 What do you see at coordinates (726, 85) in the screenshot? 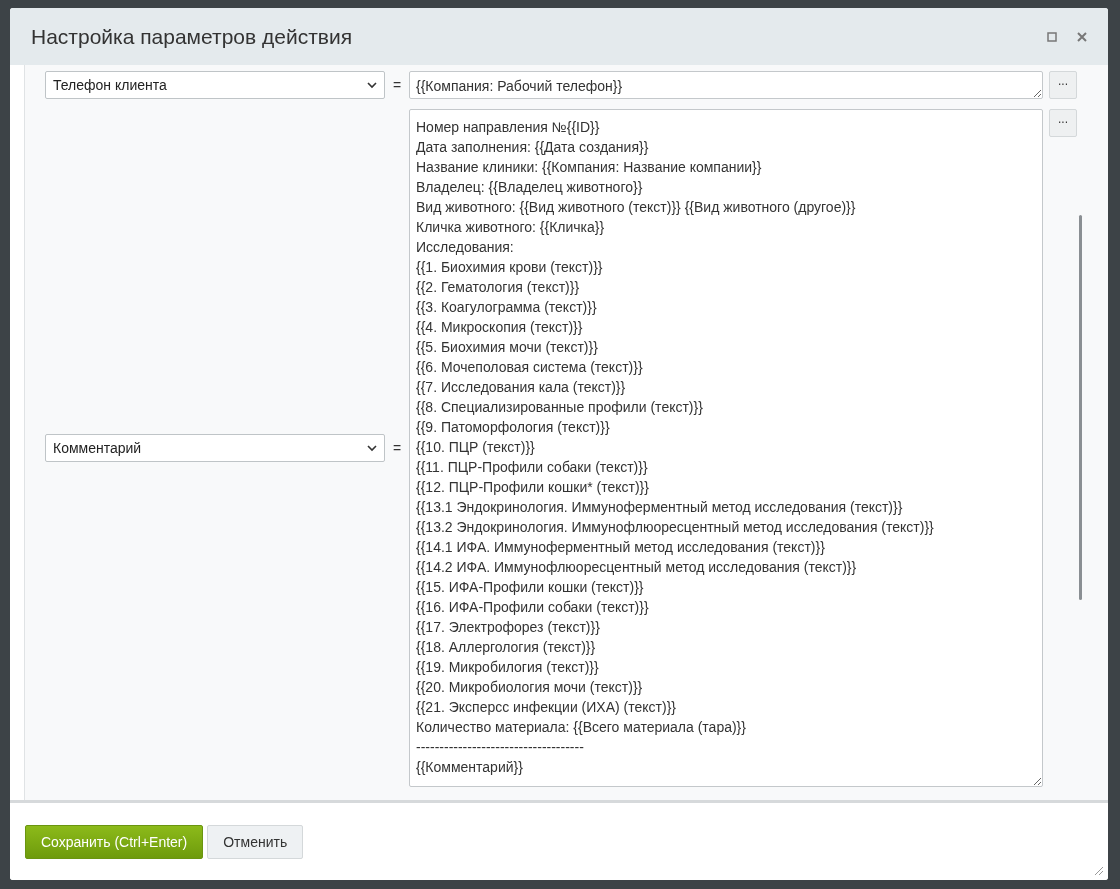
I see `text-area: {{Компания: Рабочий телефон}}` at bounding box center [726, 85].